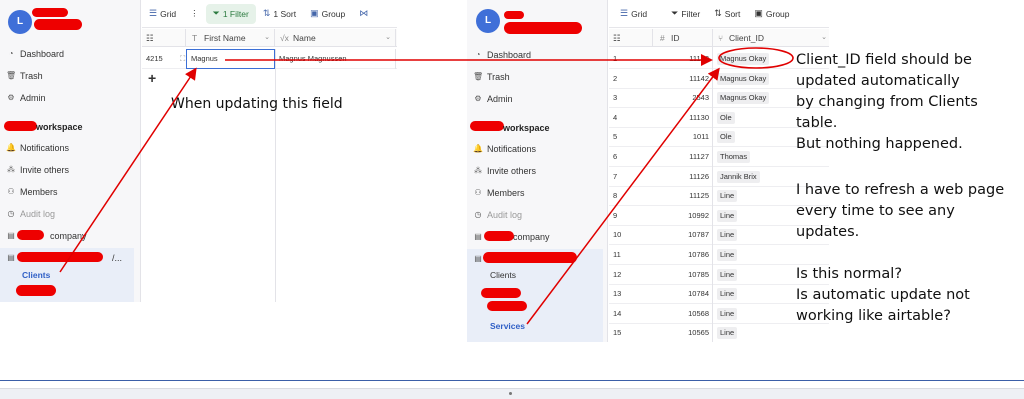  I want to click on id-cell: 11125, so click(683, 196).